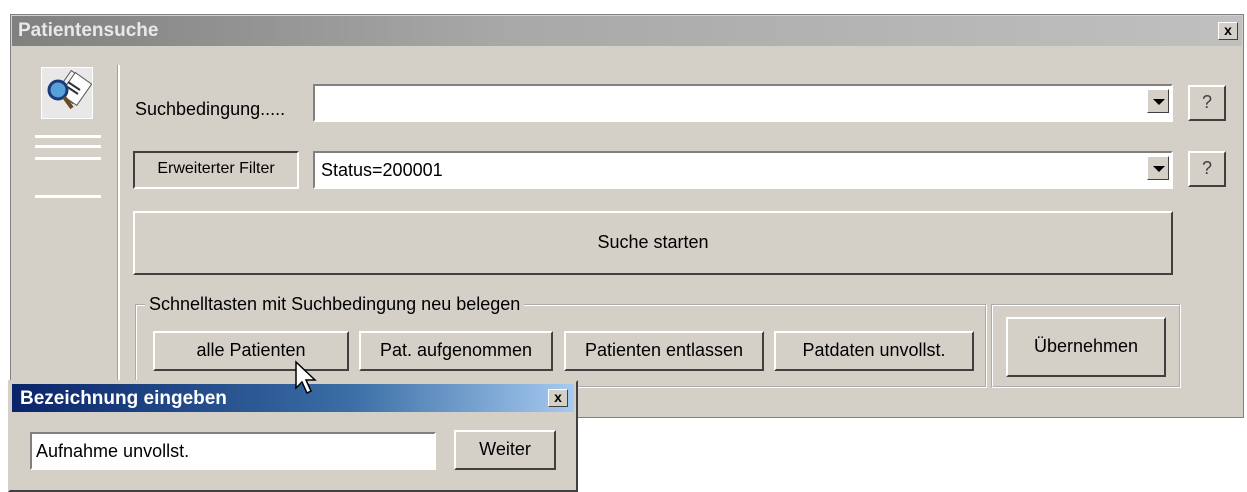 This screenshot has height=492, width=1247. I want to click on label-input-value: Aufnahme unvollst., so click(113, 451).